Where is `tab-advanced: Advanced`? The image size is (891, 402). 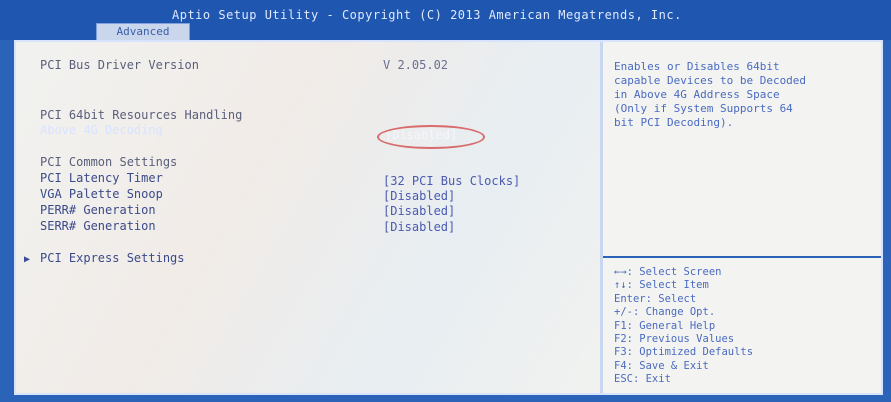
tab-advanced: Advanced is located at coordinates (143, 32).